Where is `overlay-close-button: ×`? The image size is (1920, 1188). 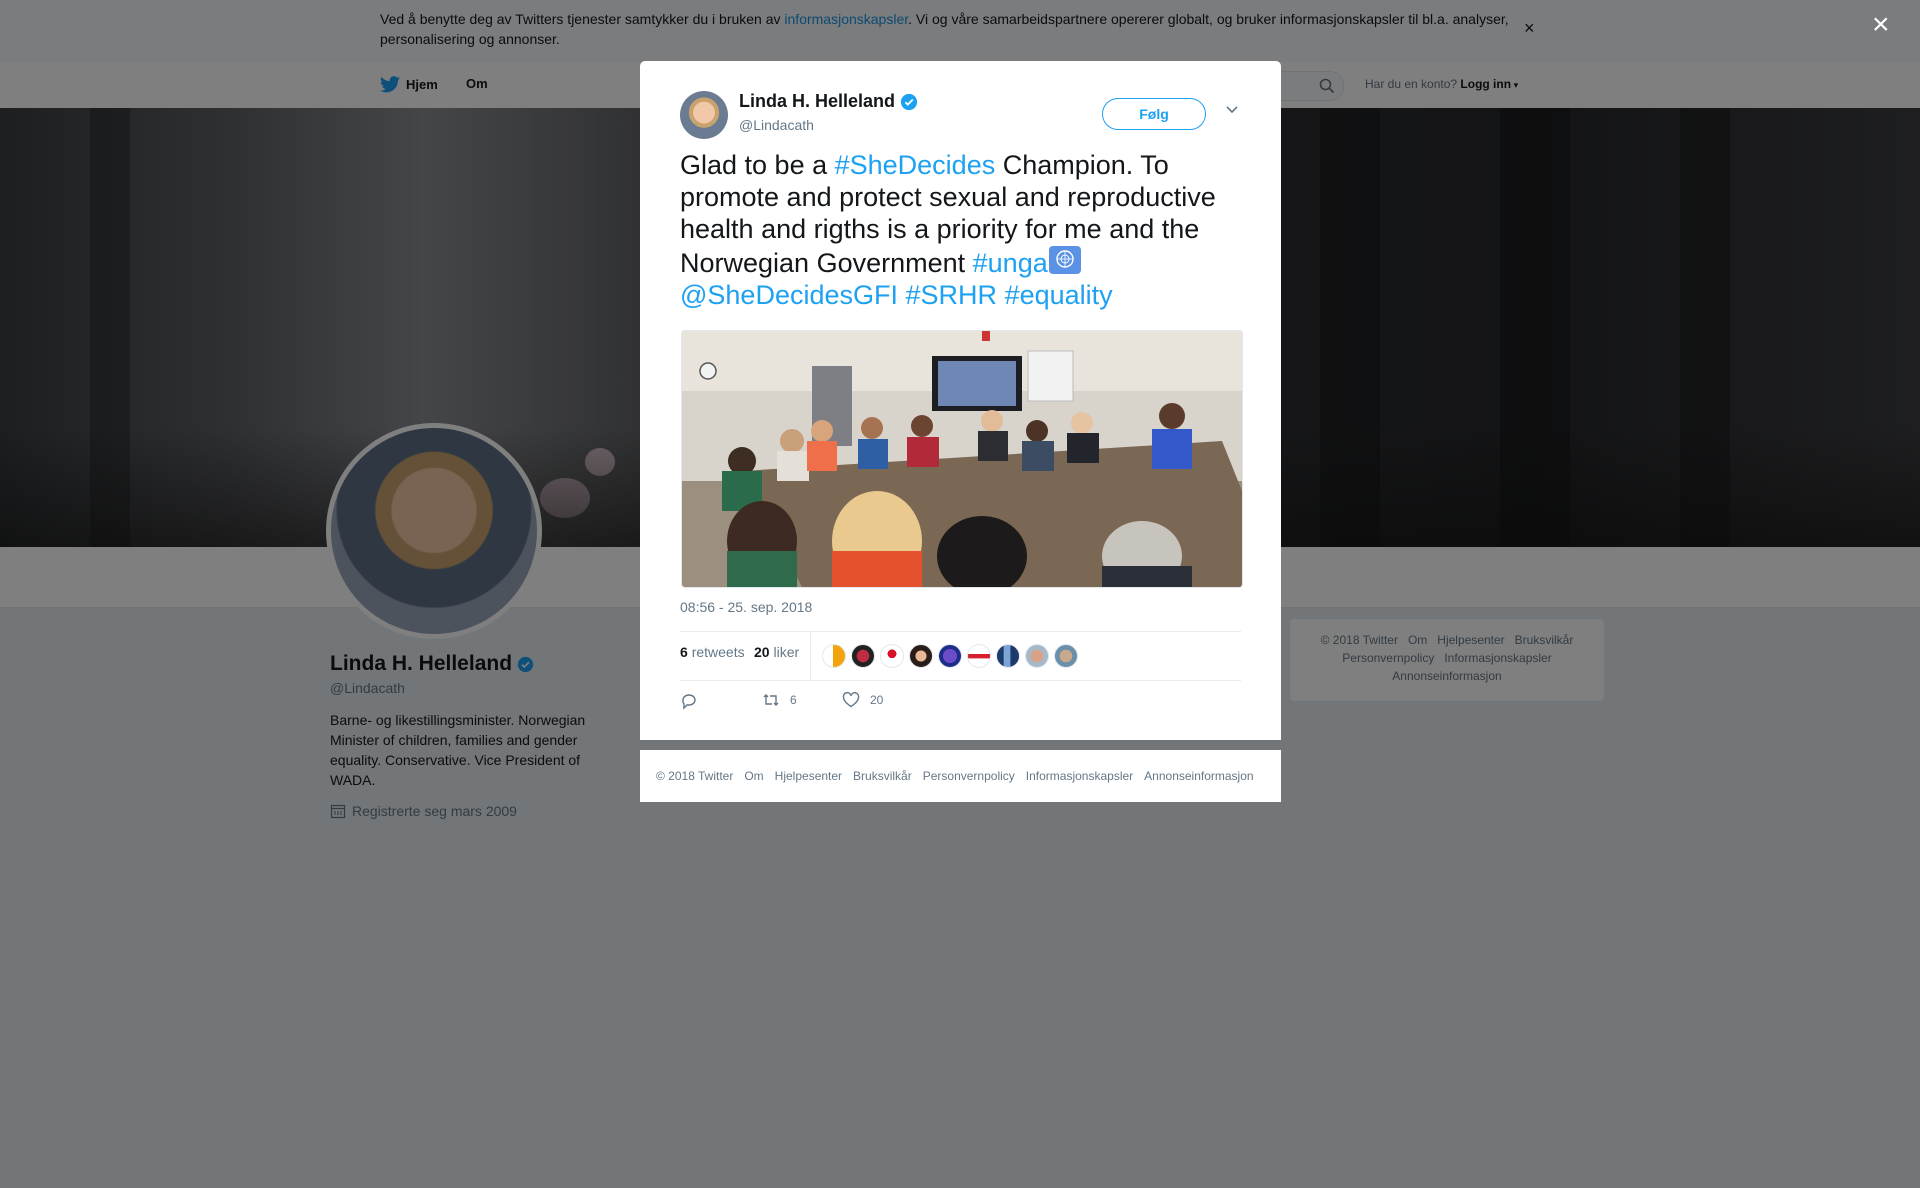
overlay-close-button: × is located at coordinates (1881, 25).